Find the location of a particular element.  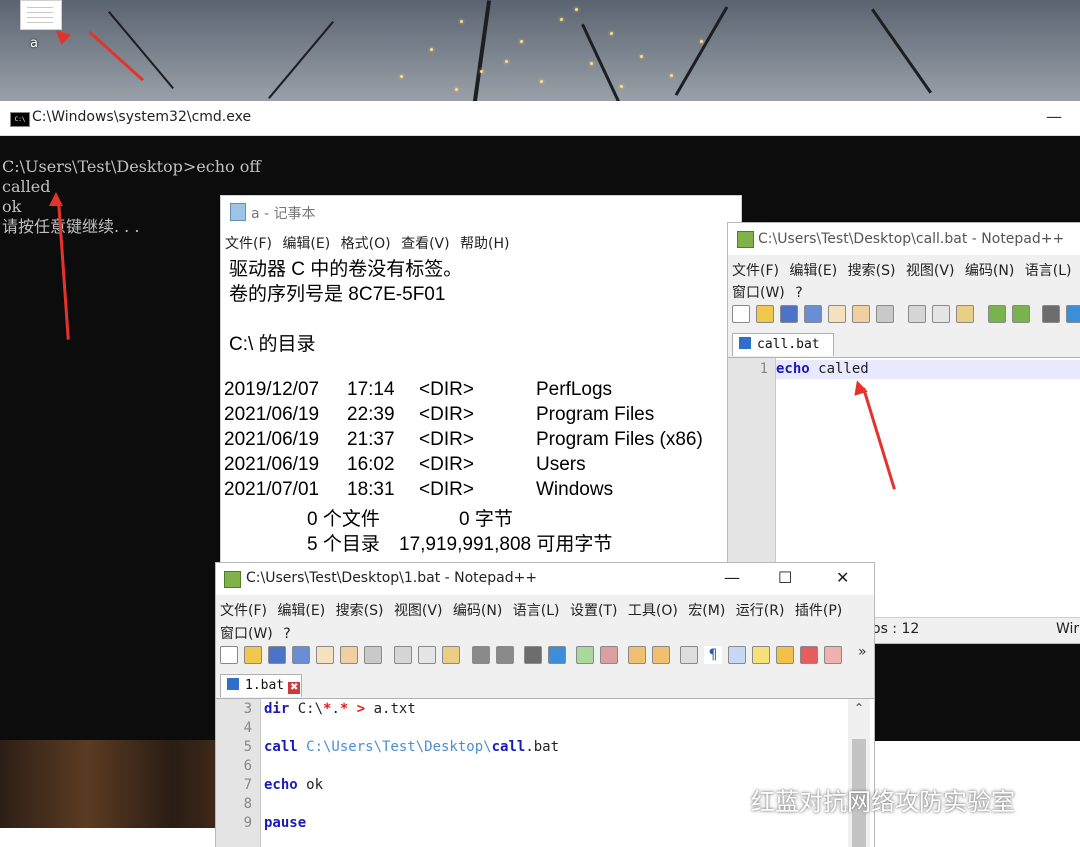

show-all-chars-icon: ¶ is located at coordinates (713, 655).